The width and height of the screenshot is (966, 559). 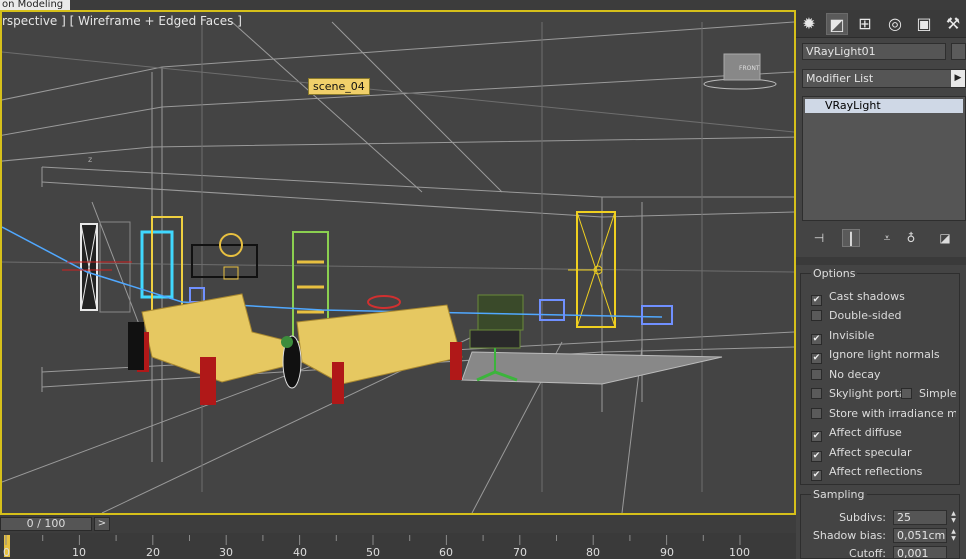 What do you see at coordinates (373, 552) in the screenshot?
I see `tick-label: 50` at bounding box center [373, 552].